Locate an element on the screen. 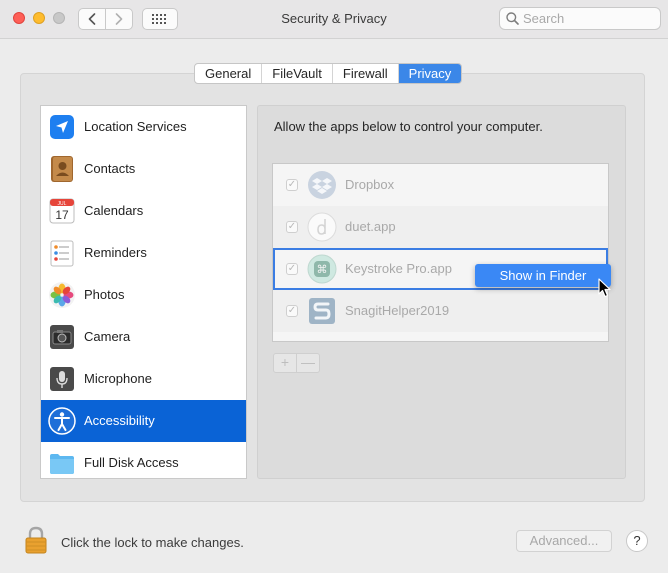  microphone-icon is located at coordinates (62, 379).